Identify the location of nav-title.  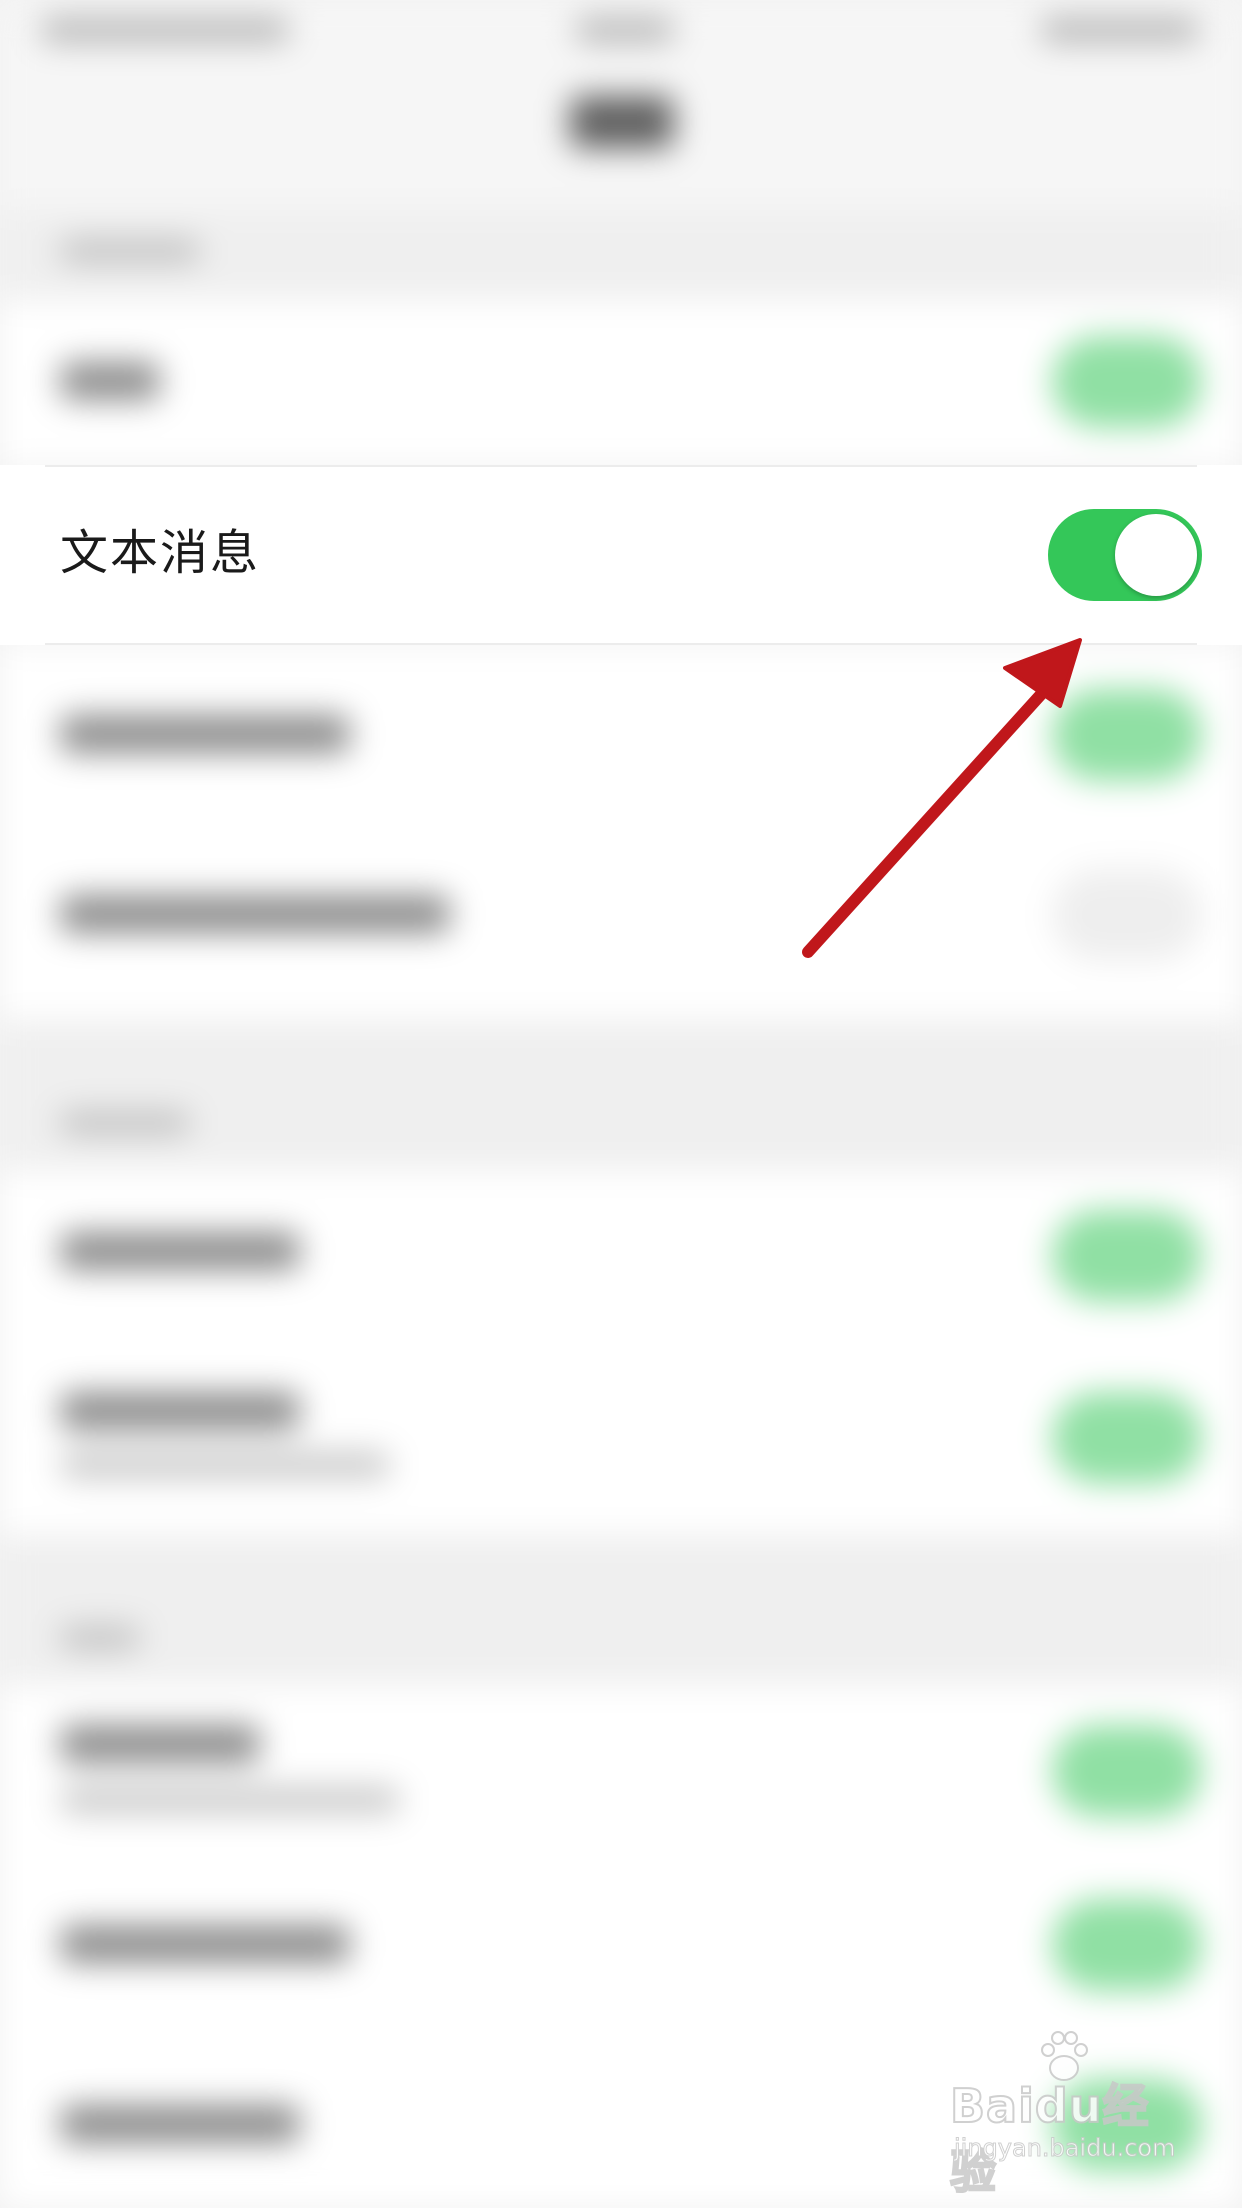
(622, 122).